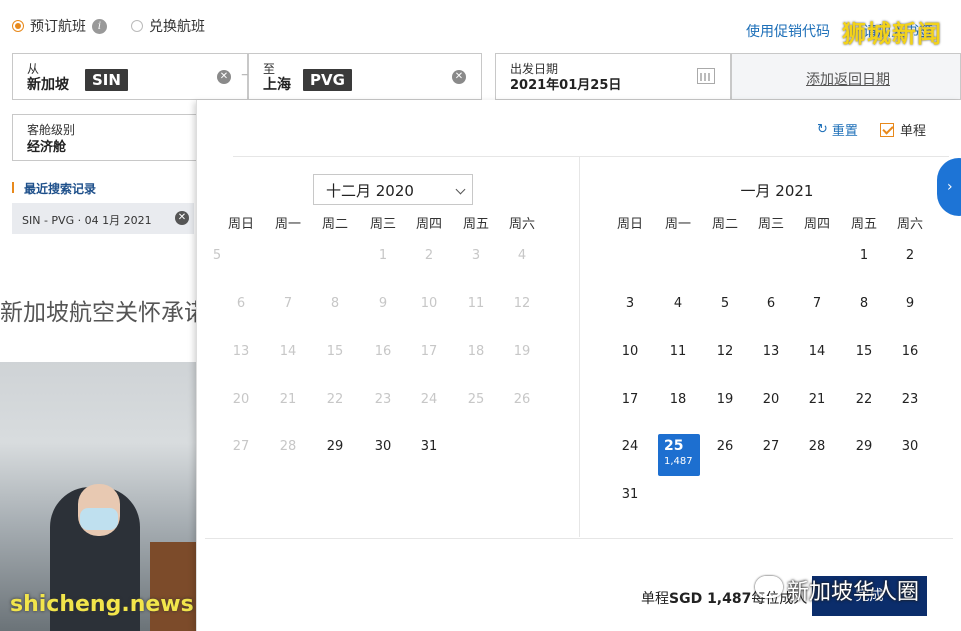  Describe the element at coordinates (130, 76) in the screenshot. I see `from-field: 从 新加坡 SIN ✕` at that location.